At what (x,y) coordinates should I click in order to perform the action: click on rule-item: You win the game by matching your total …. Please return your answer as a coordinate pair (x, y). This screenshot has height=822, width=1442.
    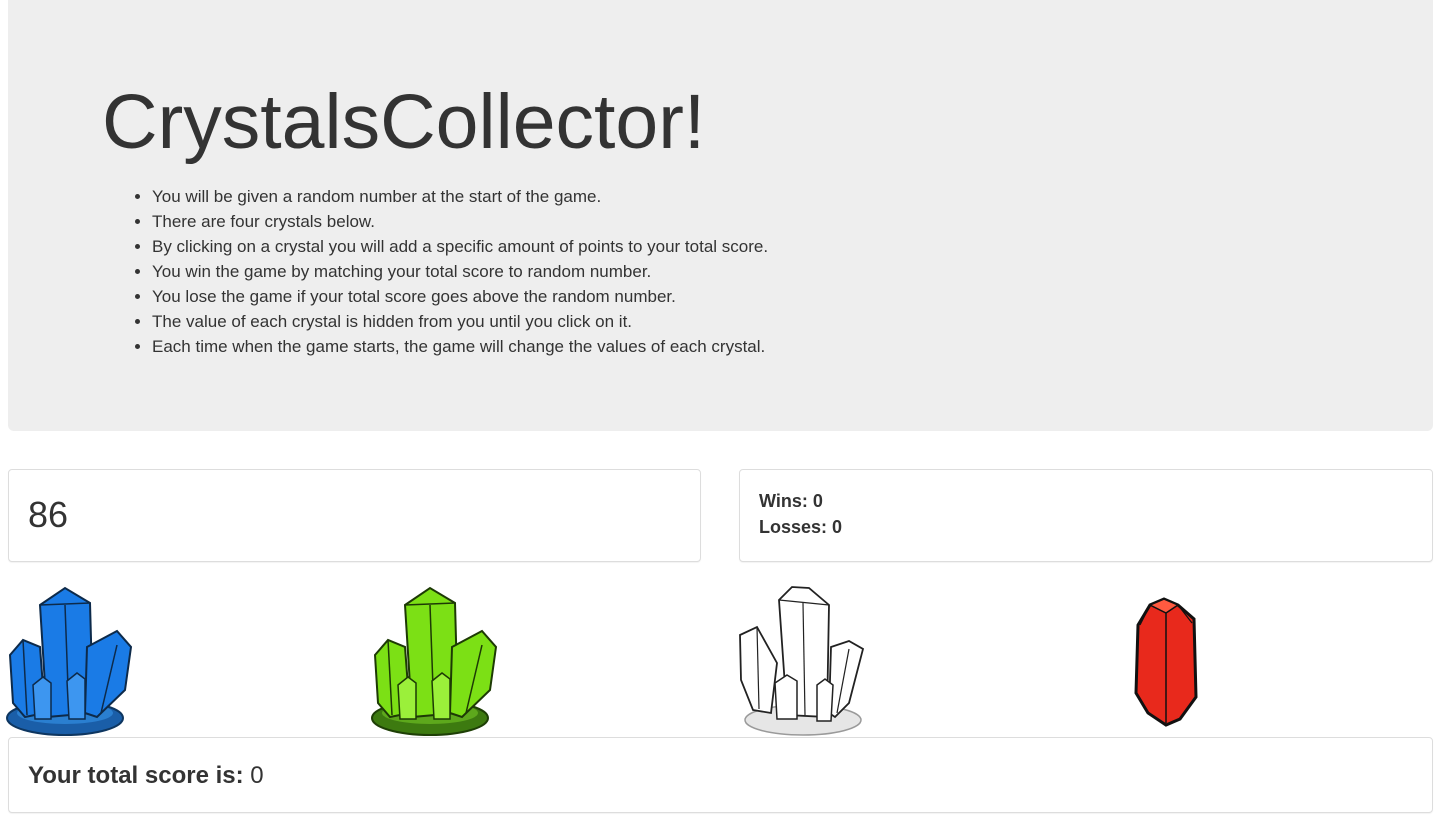
    Looking at the image, I should click on (460, 271).